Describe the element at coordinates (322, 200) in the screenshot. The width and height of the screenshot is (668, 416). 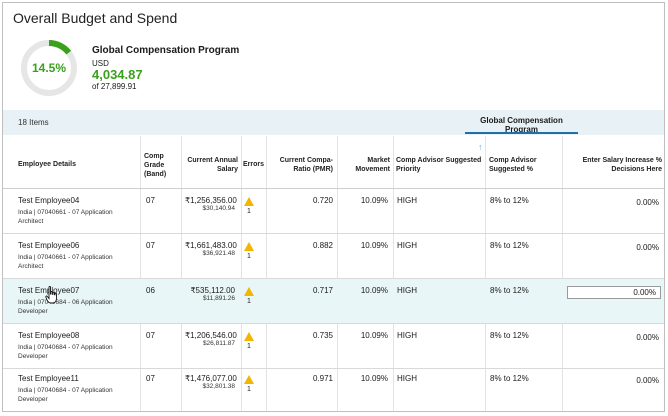
I see `compa-ratio: 0.720` at that location.